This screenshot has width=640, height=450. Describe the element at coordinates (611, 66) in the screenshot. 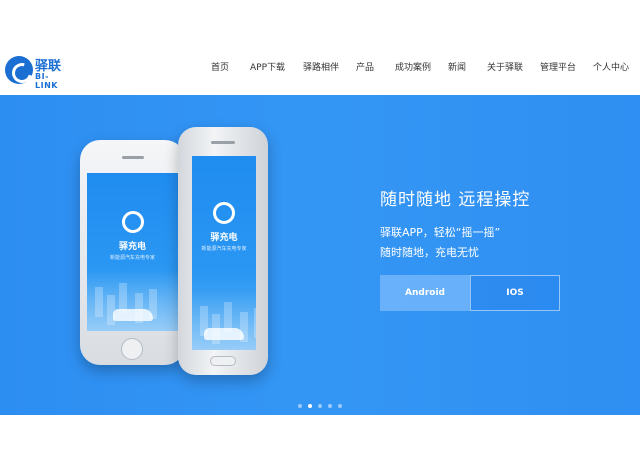

I see `nav-account: 个人中心` at that location.